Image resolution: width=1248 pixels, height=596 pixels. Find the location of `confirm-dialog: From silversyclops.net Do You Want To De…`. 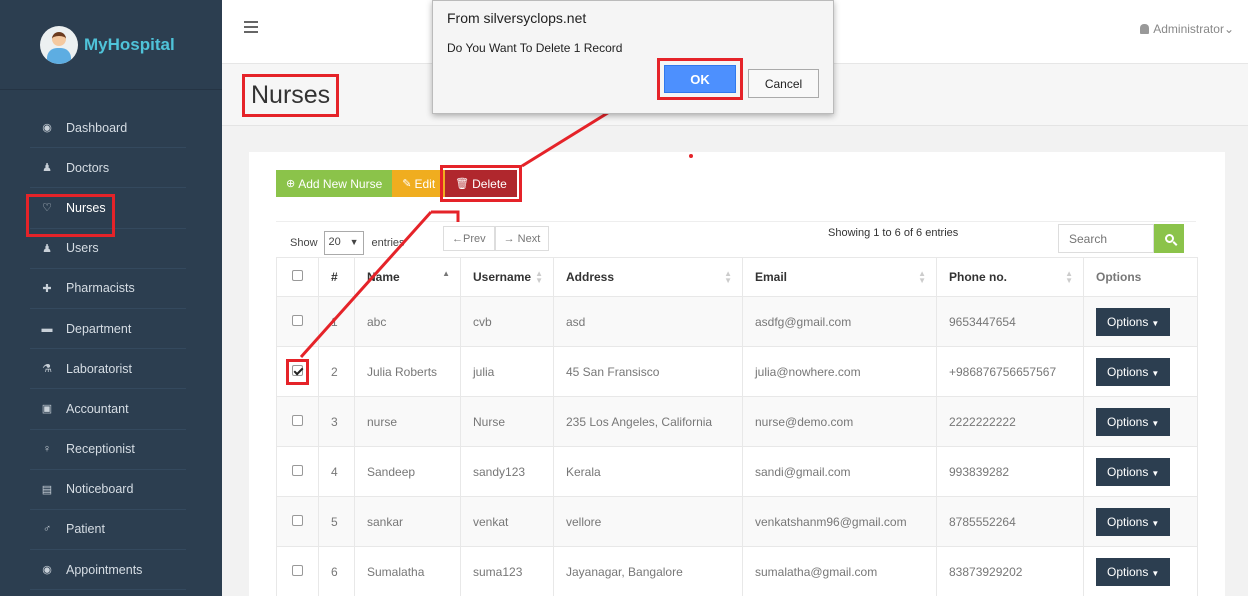

confirm-dialog: From silversyclops.net Do You Want To De… is located at coordinates (633, 57).